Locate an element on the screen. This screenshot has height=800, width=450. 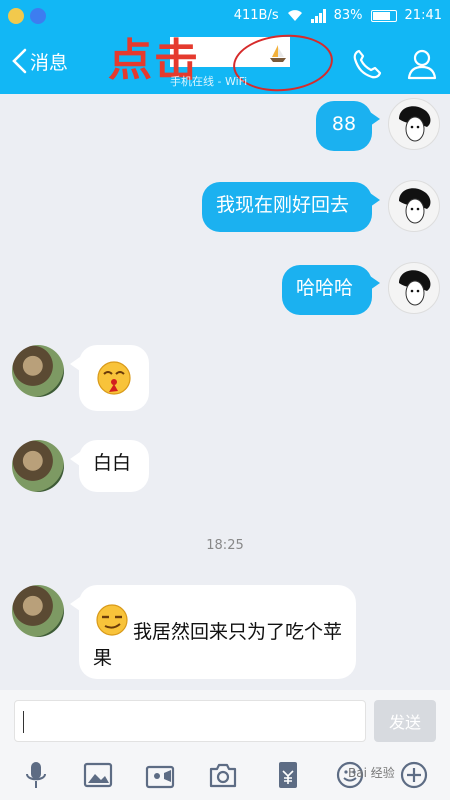
back-label: 消息 is located at coordinates (49, 62).